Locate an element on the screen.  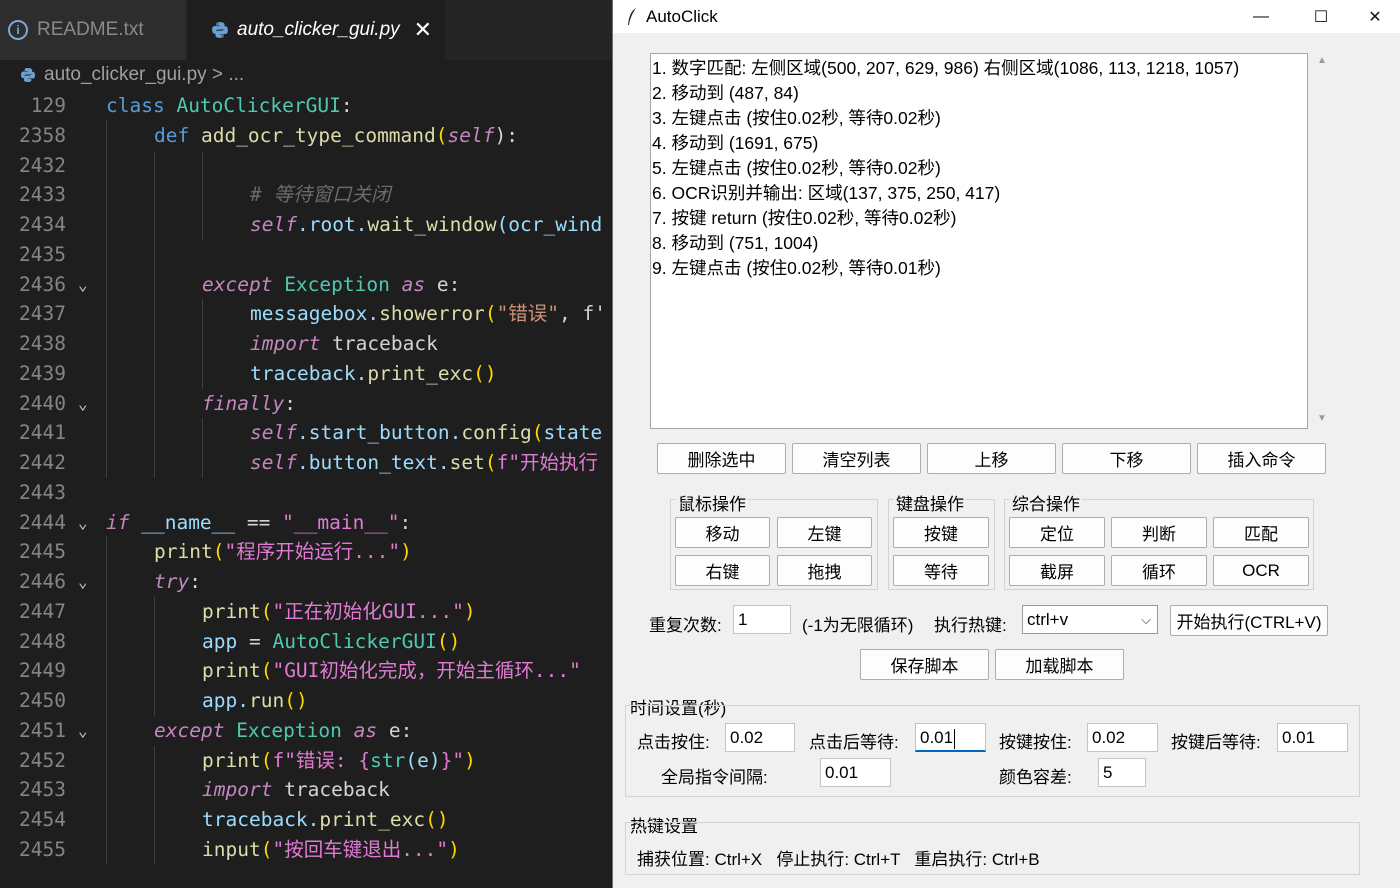
code-line: 2445 print("程序开始运行...") is located at coordinates (306, 552).